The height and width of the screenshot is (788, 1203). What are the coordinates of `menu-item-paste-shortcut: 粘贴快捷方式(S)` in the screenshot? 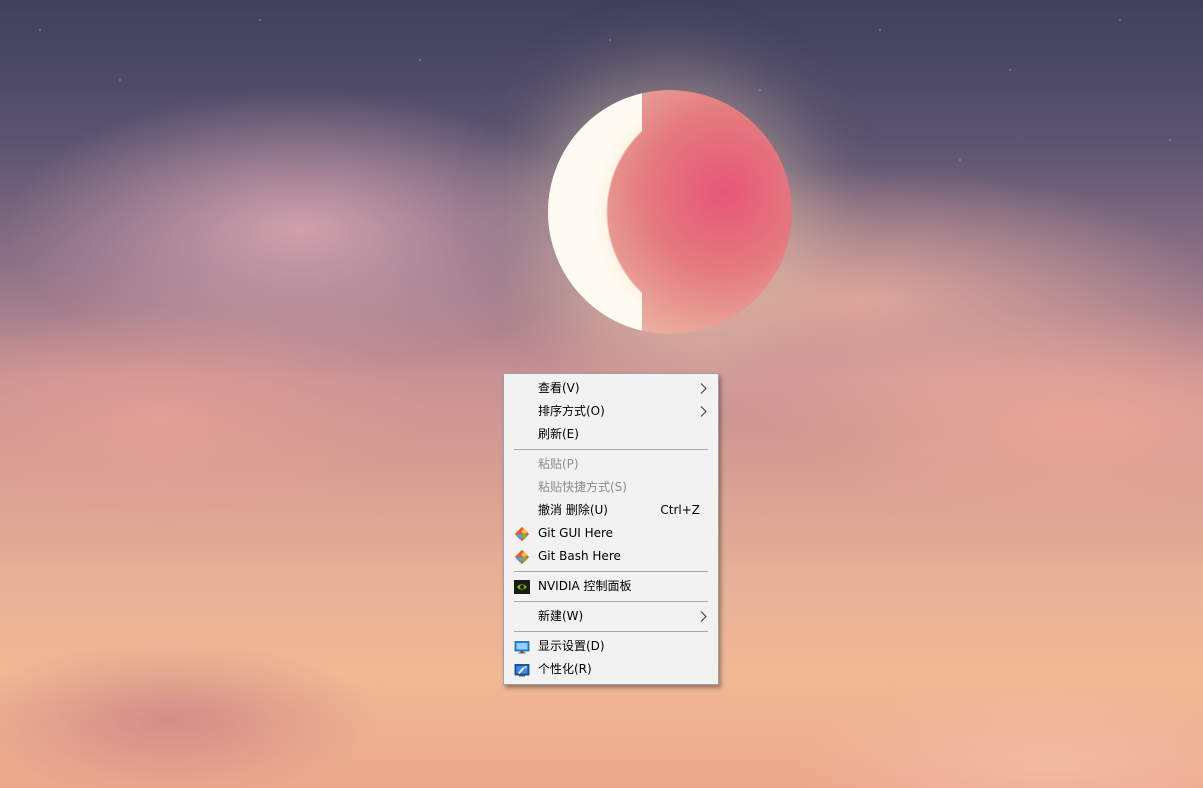 It's located at (611, 487).